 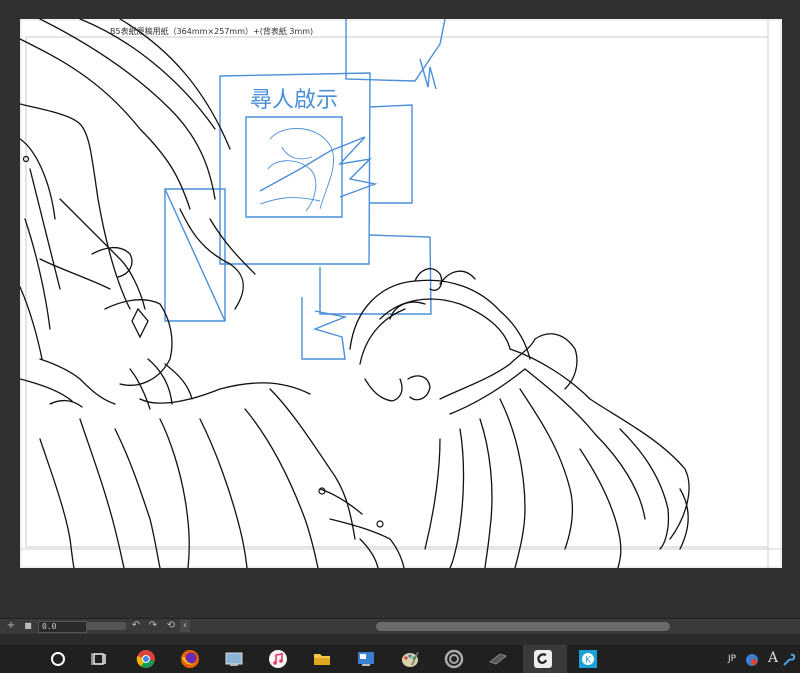 What do you see at coordinates (752, 660) in the screenshot?
I see `network-icon` at bounding box center [752, 660].